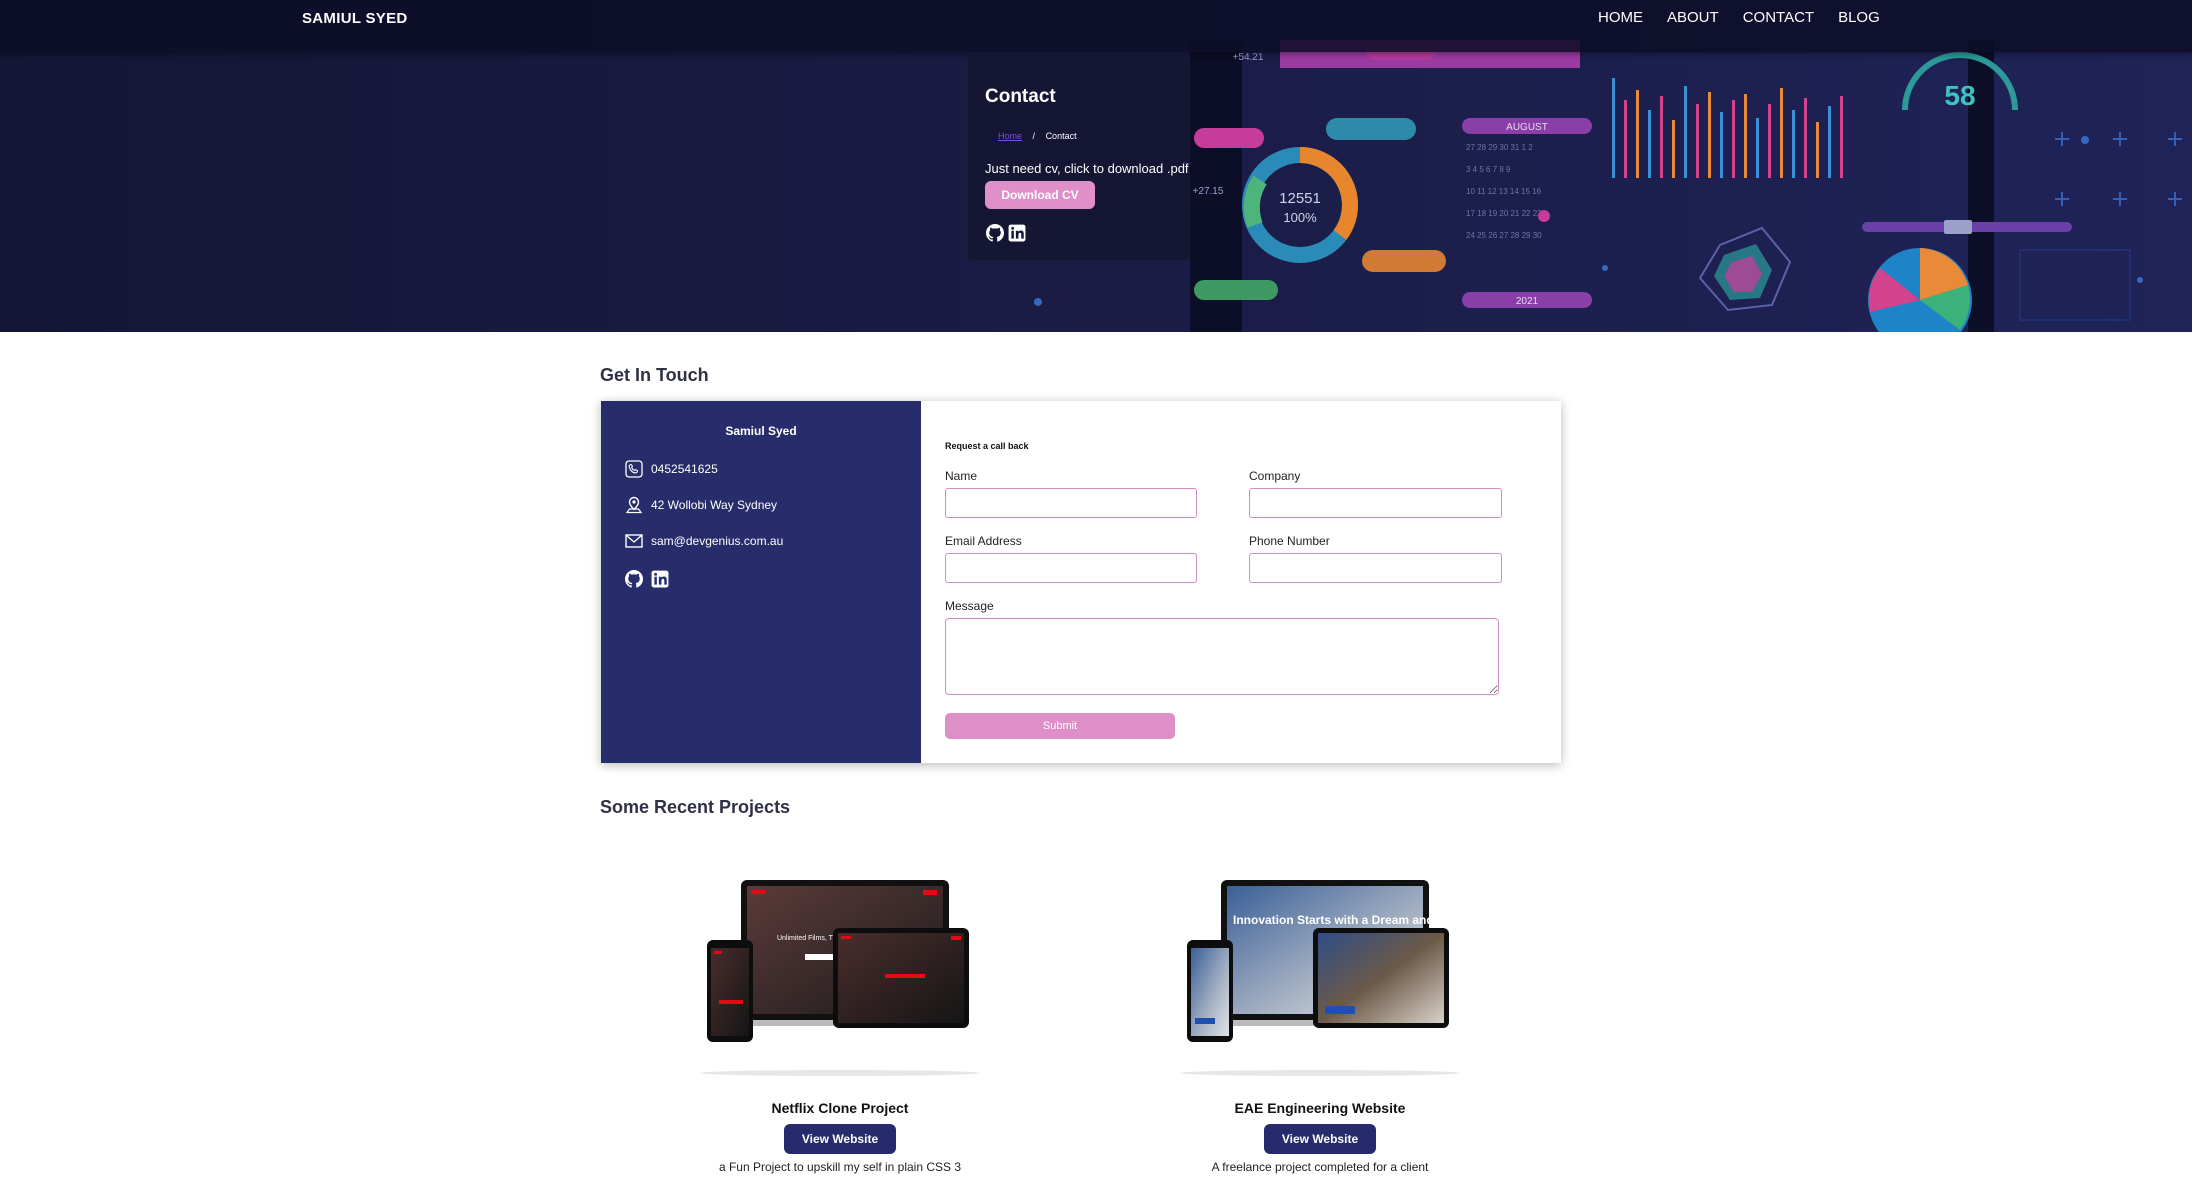 The image size is (2192, 1203). I want to click on calendar-year: 2021, so click(1527, 301).